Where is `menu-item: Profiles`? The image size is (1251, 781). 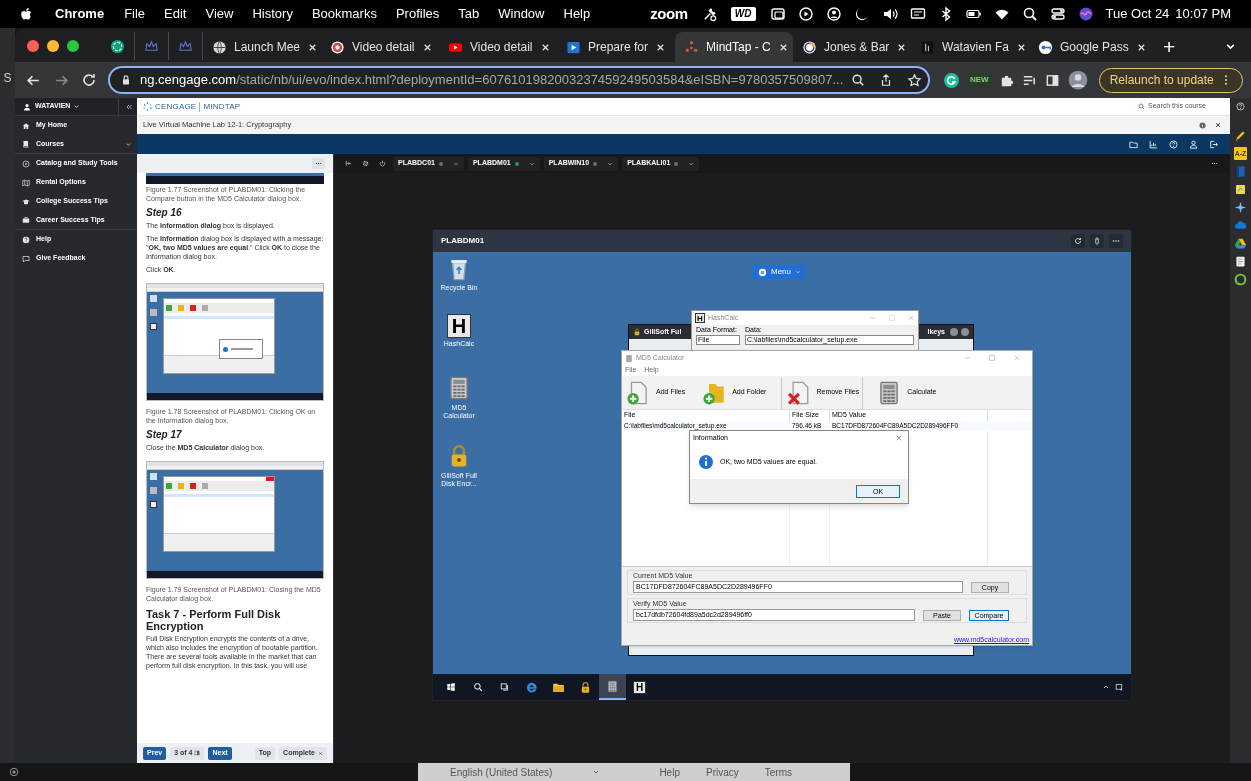
menu-item: Profiles is located at coordinates (417, 14).